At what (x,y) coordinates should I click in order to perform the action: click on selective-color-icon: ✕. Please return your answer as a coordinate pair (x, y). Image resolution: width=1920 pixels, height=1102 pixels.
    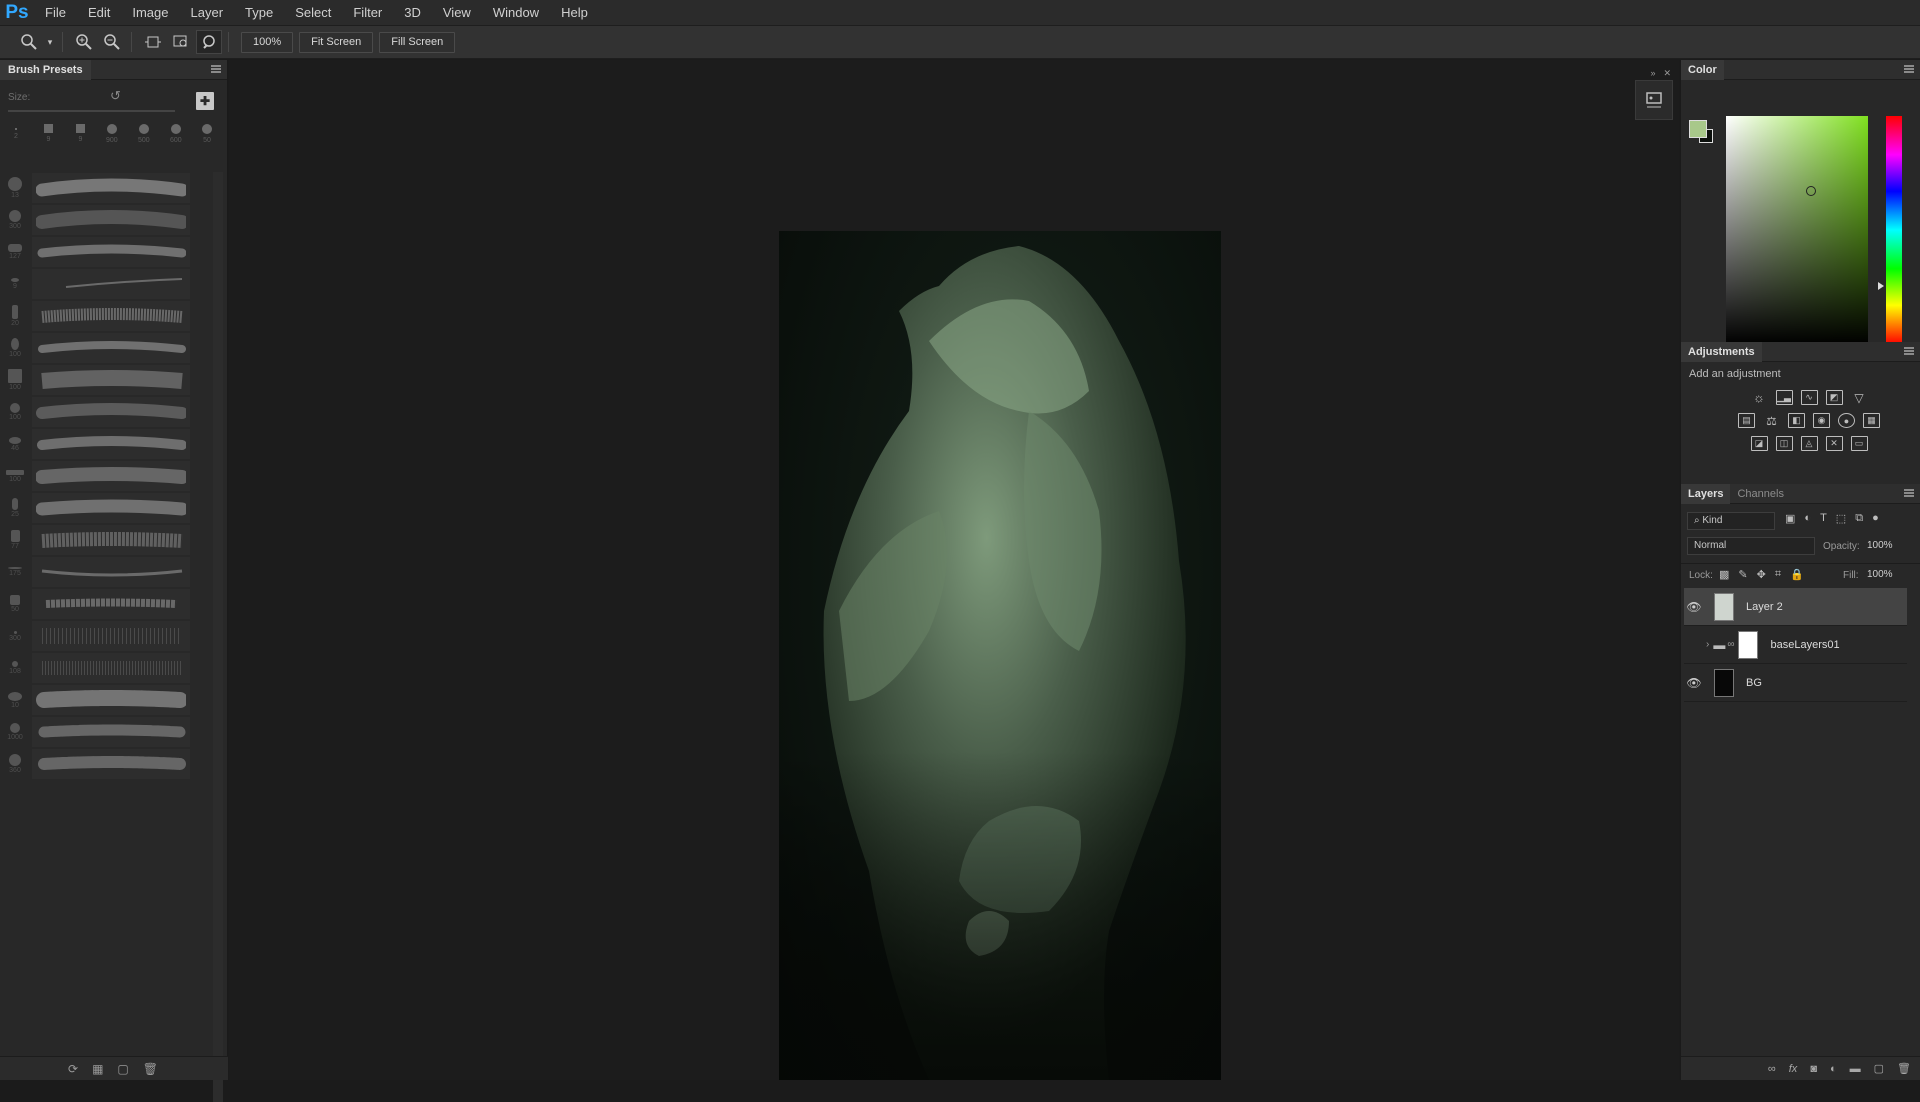
    Looking at the image, I should click on (1834, 443).